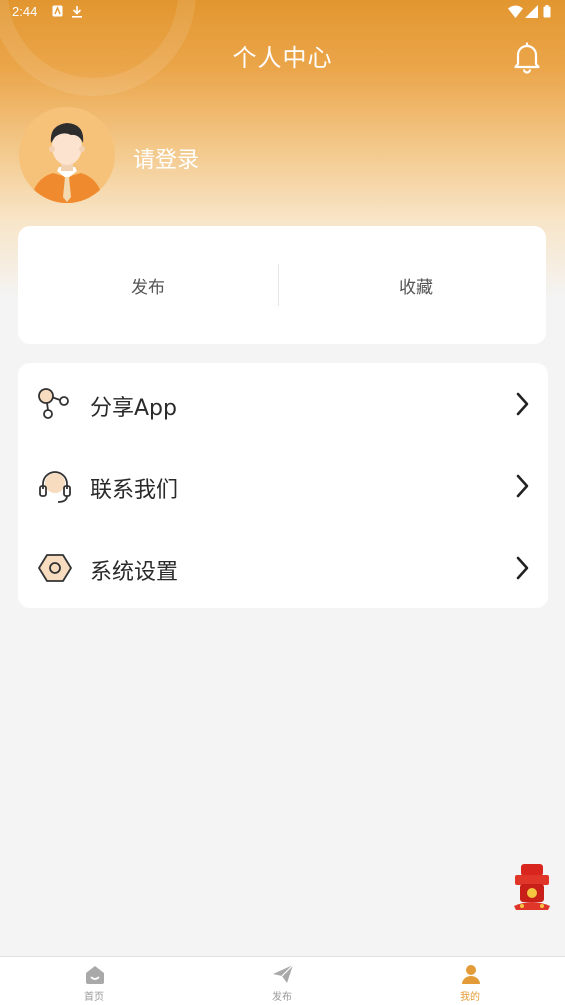 The width and height of the screenshot is (565, 1005). What do you see at coordinates (531, 11) in the screenshot?
I see `signal-icon` at bounding box center [531, 11].